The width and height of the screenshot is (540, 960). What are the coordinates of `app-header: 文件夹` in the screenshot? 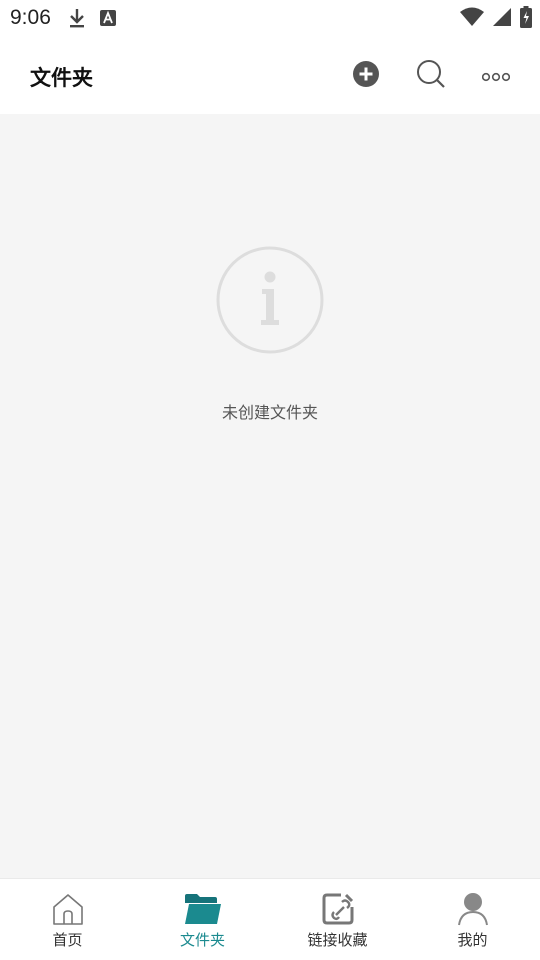 It's located at (270, 75).